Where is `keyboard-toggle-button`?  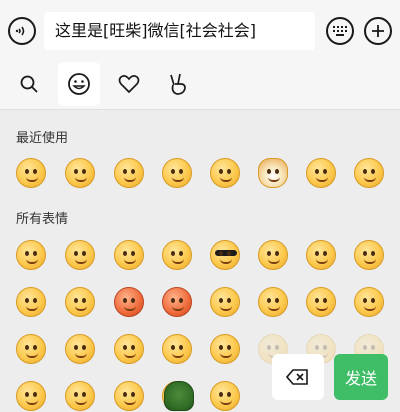
keyboard-toggle-button is located at coordinates (340, 31).